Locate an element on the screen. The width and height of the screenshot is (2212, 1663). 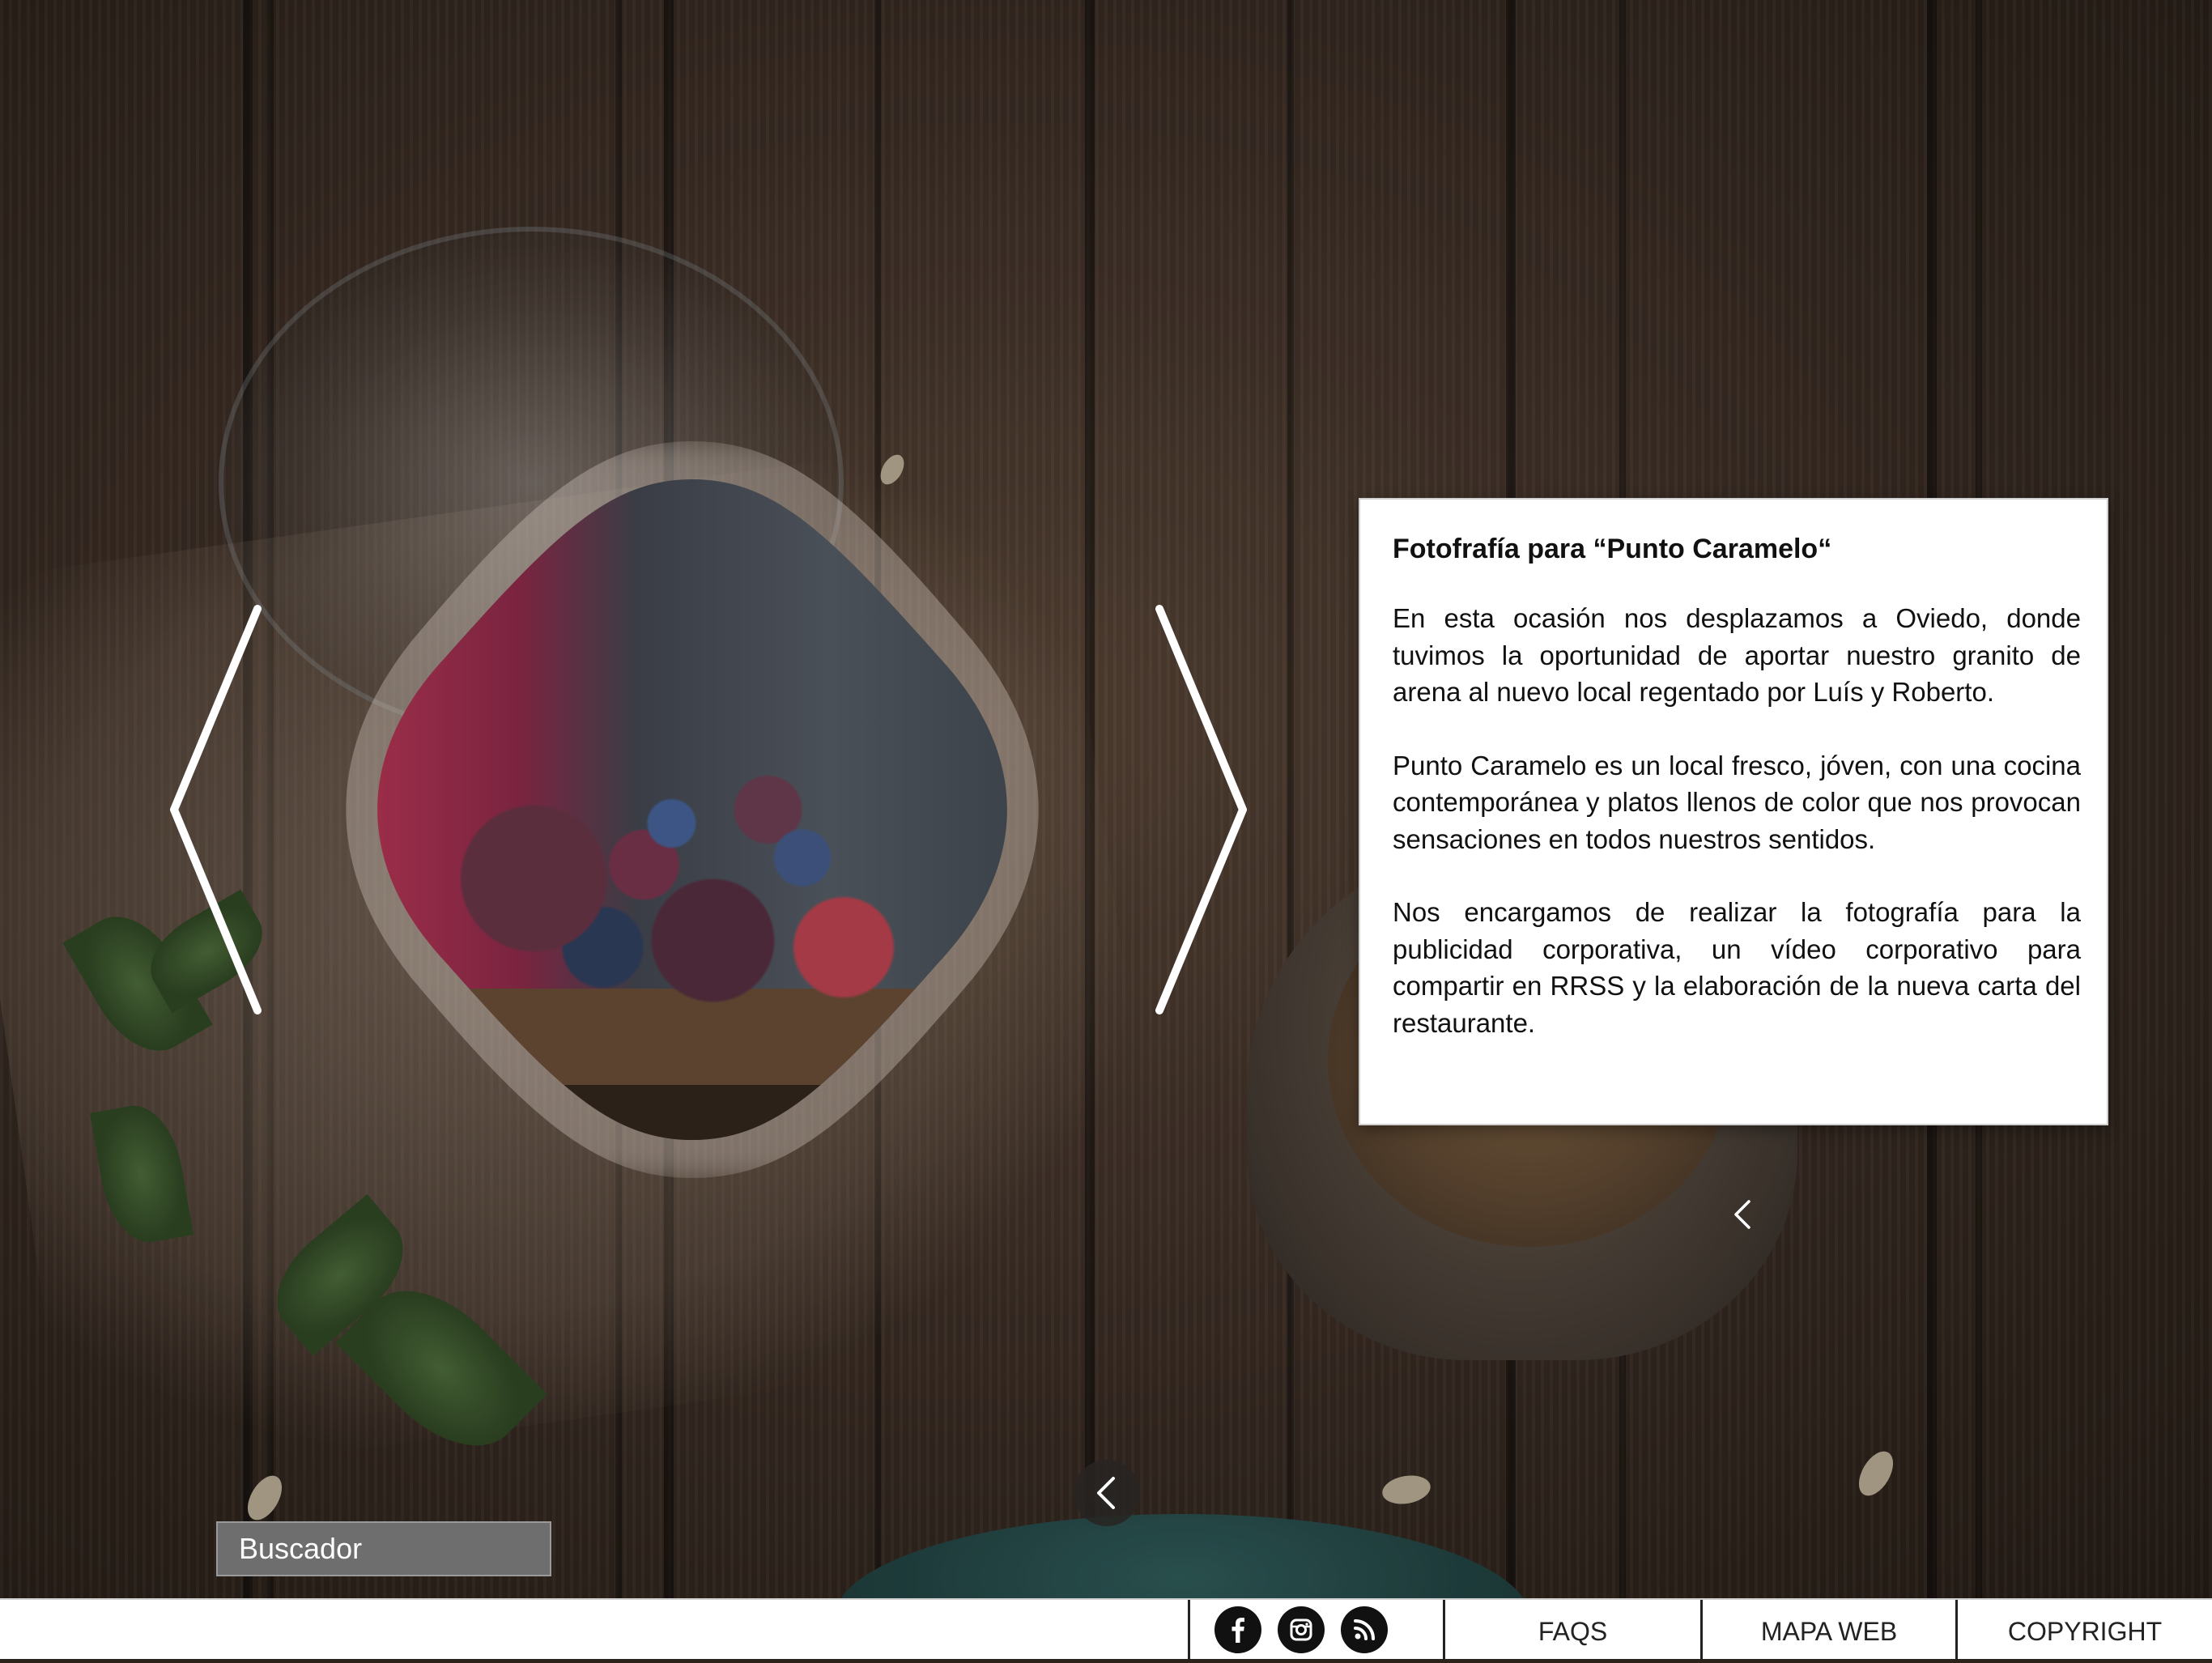
instagram-icon is located at coordinates (1301, 1629).